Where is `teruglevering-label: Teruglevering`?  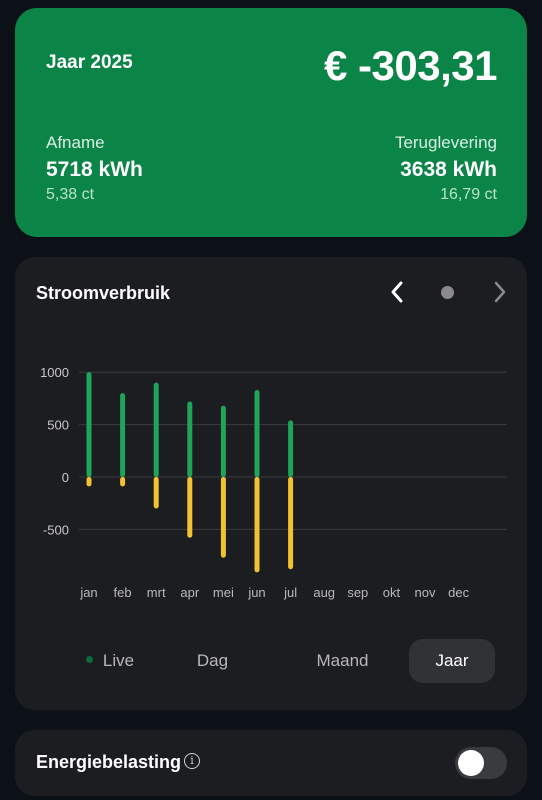 teruglevering-label: Teruglevering is located at coordinates (445, 142).